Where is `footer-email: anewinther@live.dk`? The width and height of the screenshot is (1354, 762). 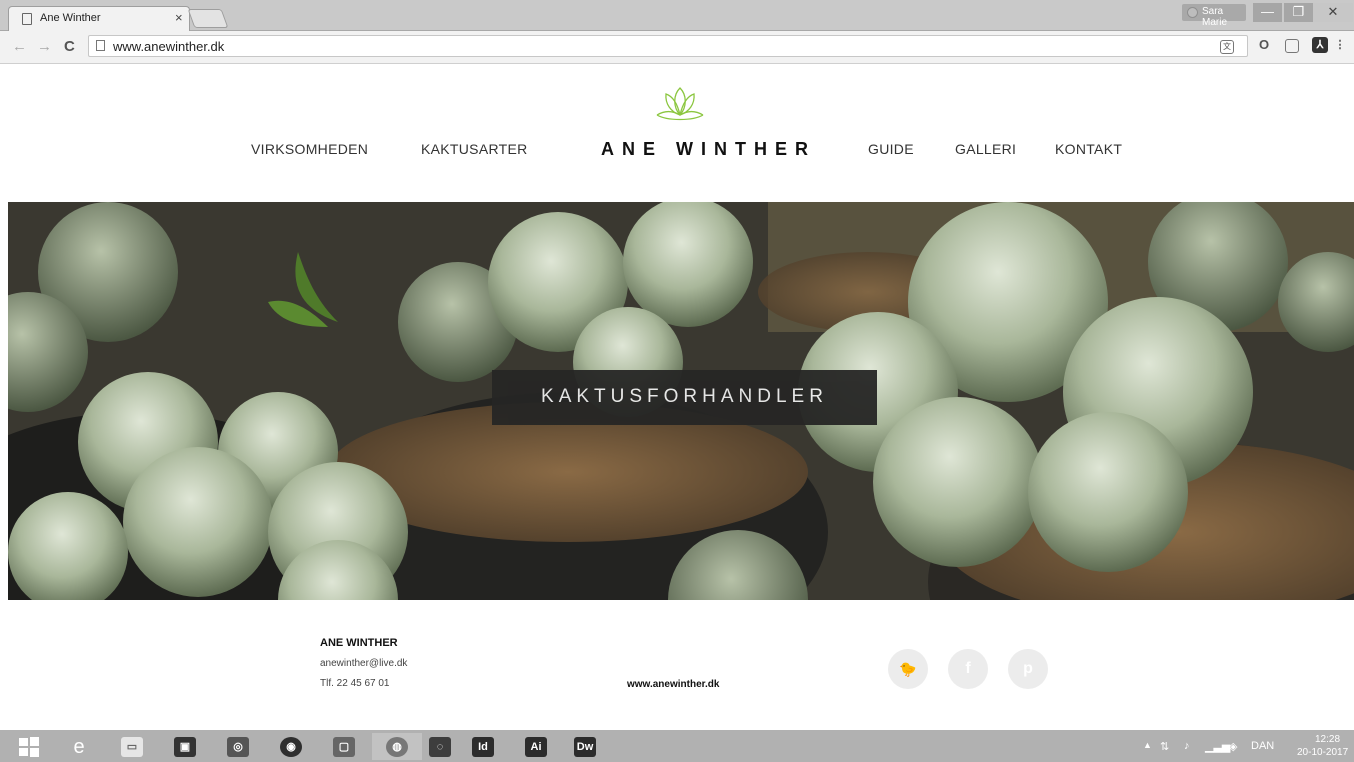 footer-email: anewinther@live.dk is located at coordinates (363, 663).